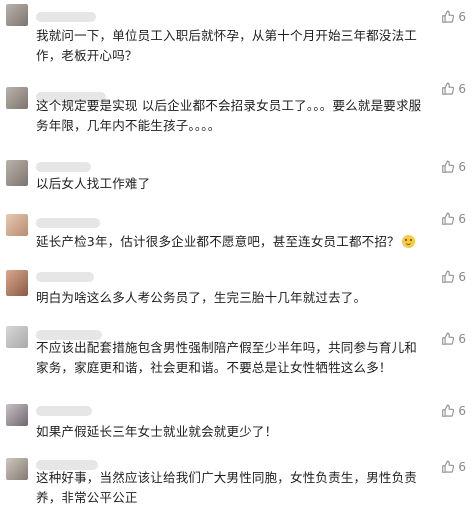  What do you see at coordinates (93, 183) in the screenshot?
I see `comment-text: 以后女人找工作难了` at bounding box center [93, 183].